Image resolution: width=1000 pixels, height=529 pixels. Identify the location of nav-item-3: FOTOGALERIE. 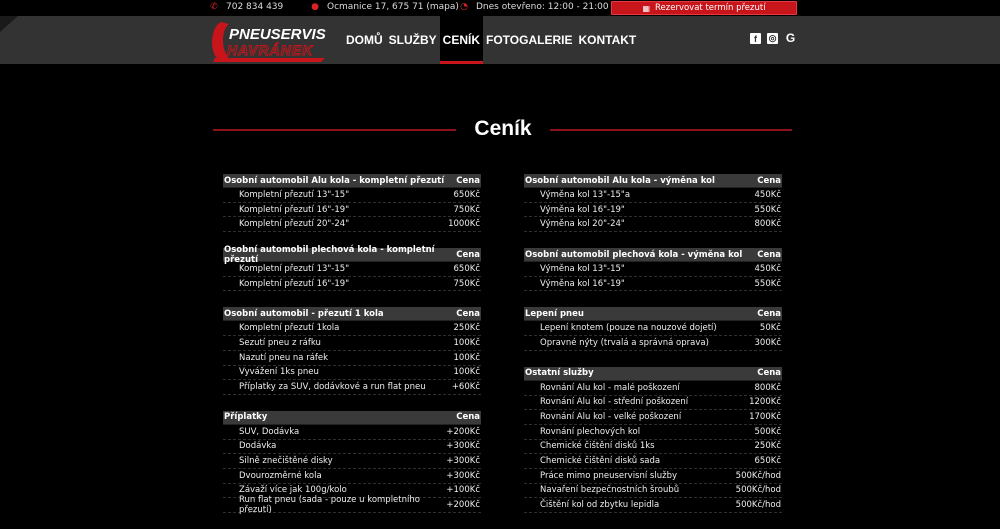
(529, 40).